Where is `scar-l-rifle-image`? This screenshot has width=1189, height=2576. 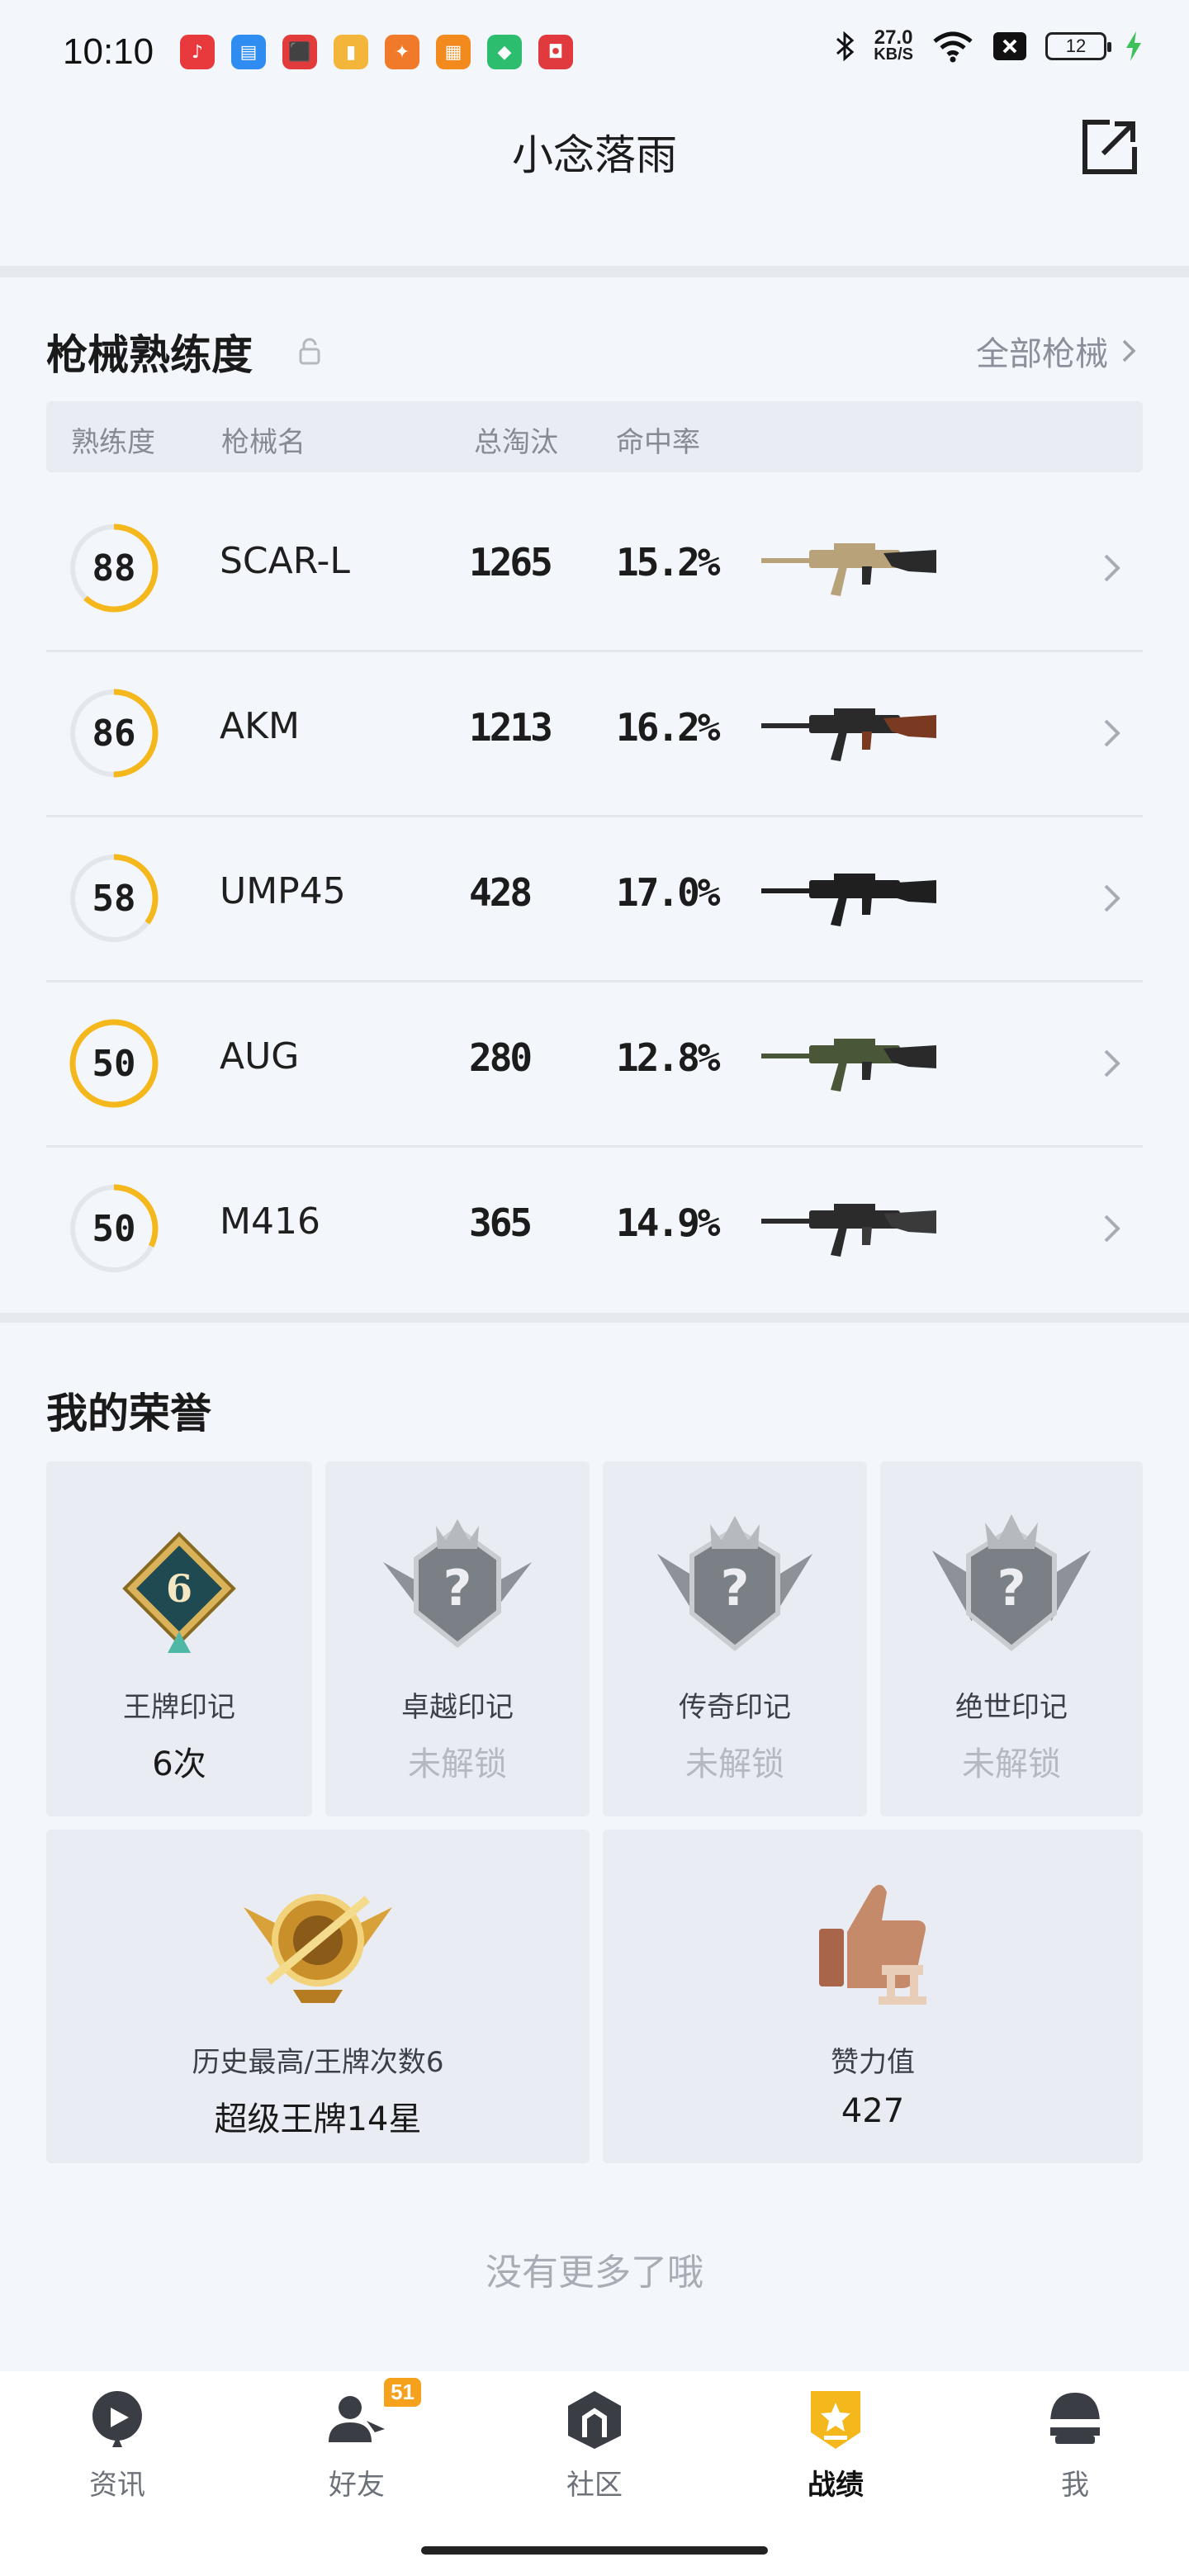 scar-l-rifle-image is located at coordinates (848, 569).